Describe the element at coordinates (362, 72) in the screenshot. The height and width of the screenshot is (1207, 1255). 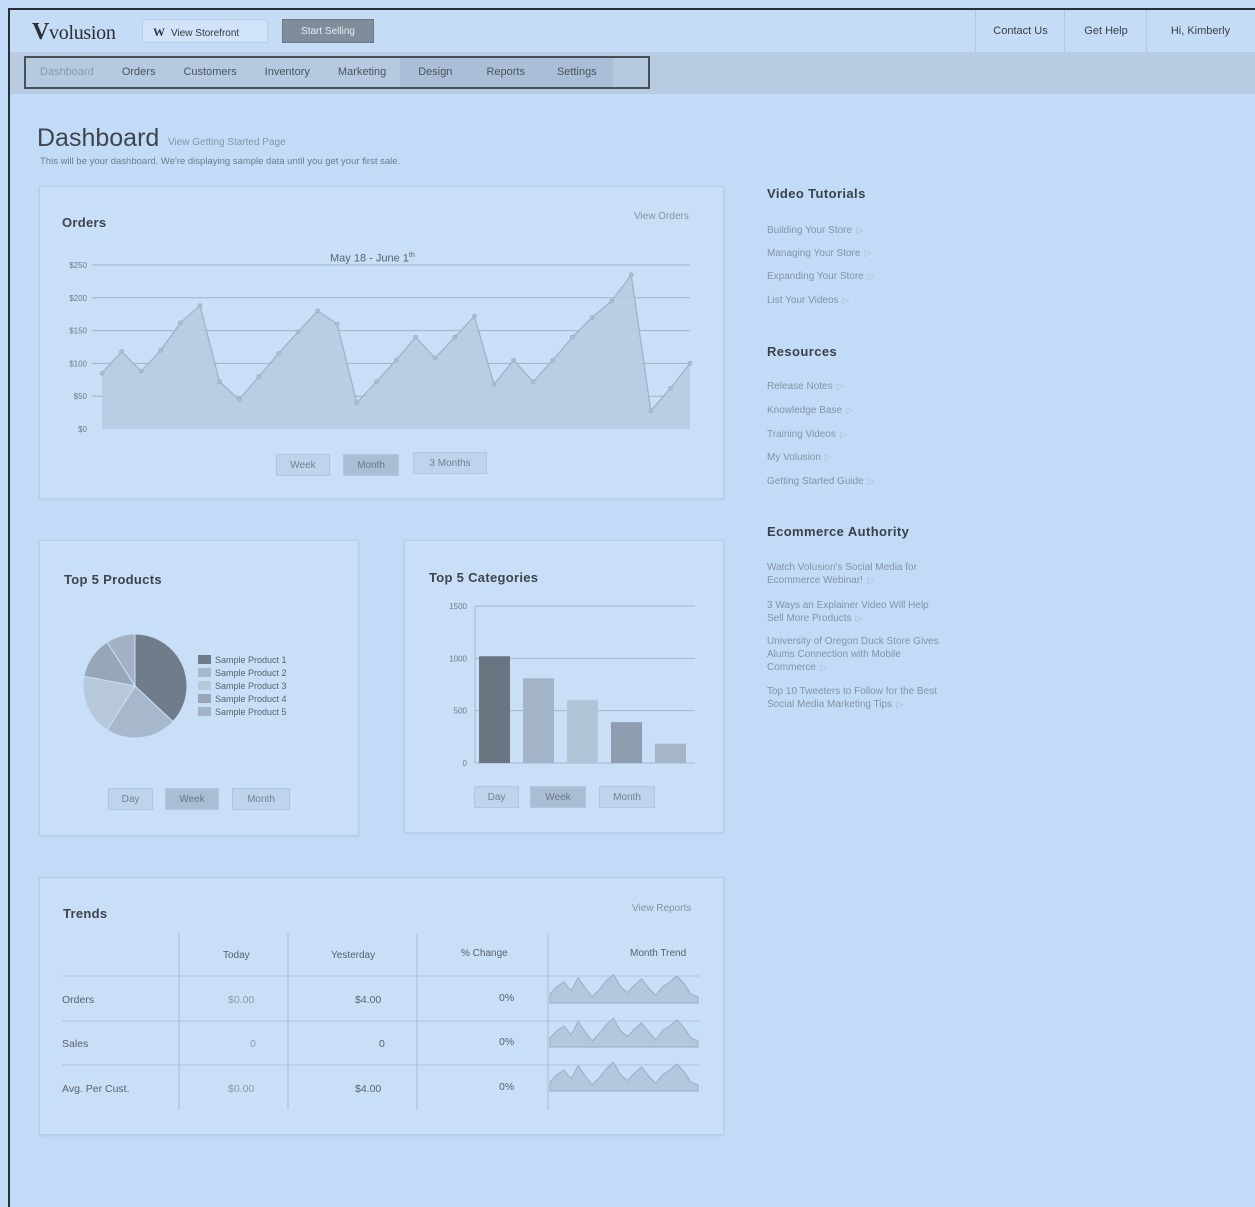
I see `nav-marketing: Marketing` at that location.